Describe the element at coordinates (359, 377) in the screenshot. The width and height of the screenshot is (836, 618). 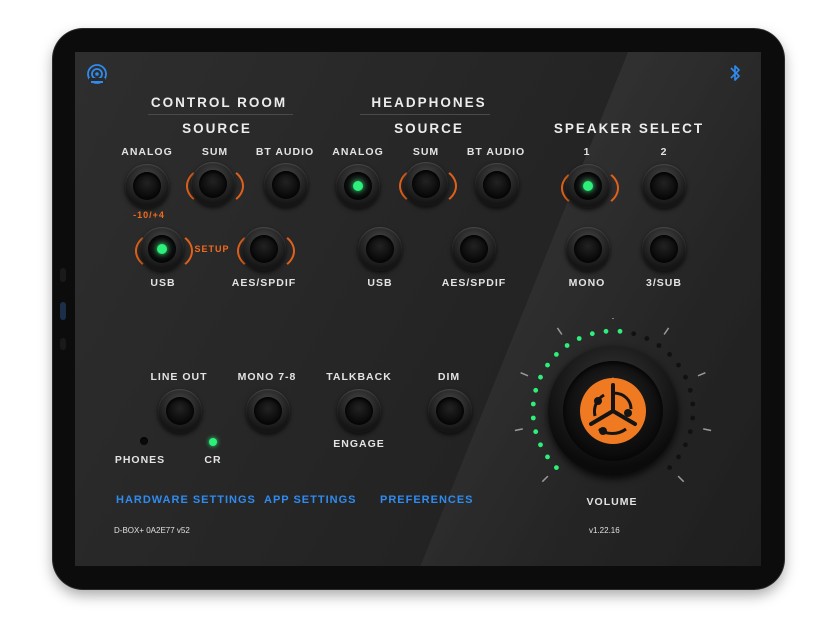
I see `talkback-label: TALKBACK` at that location.